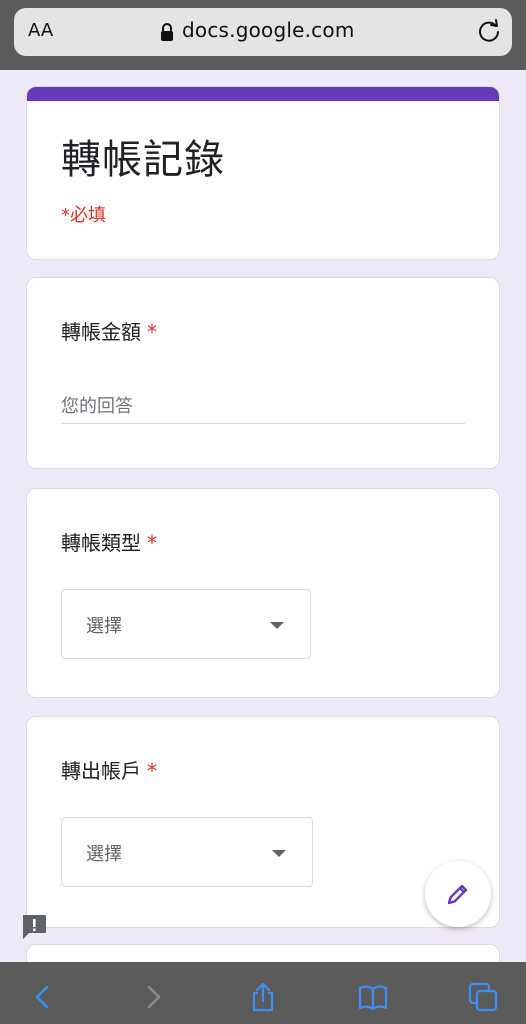 This screenshot has width=526, height=1024. What do you see at coordinates (43, 997) in the screenshot?
I see `back-icon` at bounding box center [43, 997].